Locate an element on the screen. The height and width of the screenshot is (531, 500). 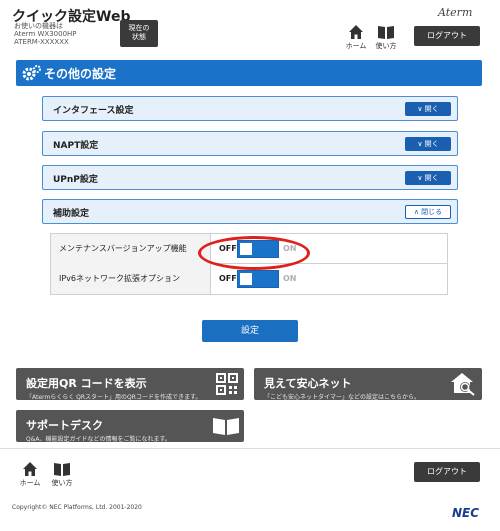
device-caption: お使いの機器は Aterm WX3000HP ATERM-XXXXXX is located at coordinates (45, 34).